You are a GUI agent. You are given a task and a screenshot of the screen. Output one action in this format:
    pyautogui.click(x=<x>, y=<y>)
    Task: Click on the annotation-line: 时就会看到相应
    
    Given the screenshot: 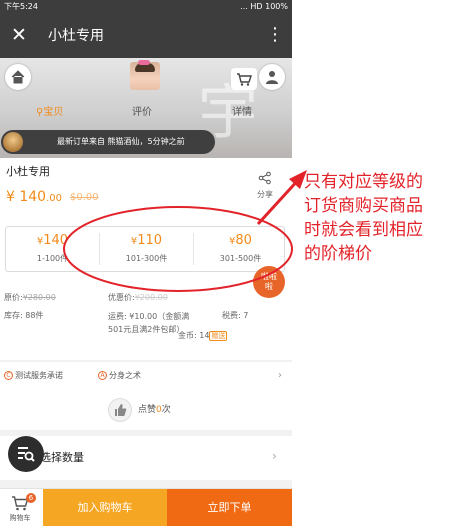 What is the action you would take?
    pyautogui.click(x=363, y=230)
    